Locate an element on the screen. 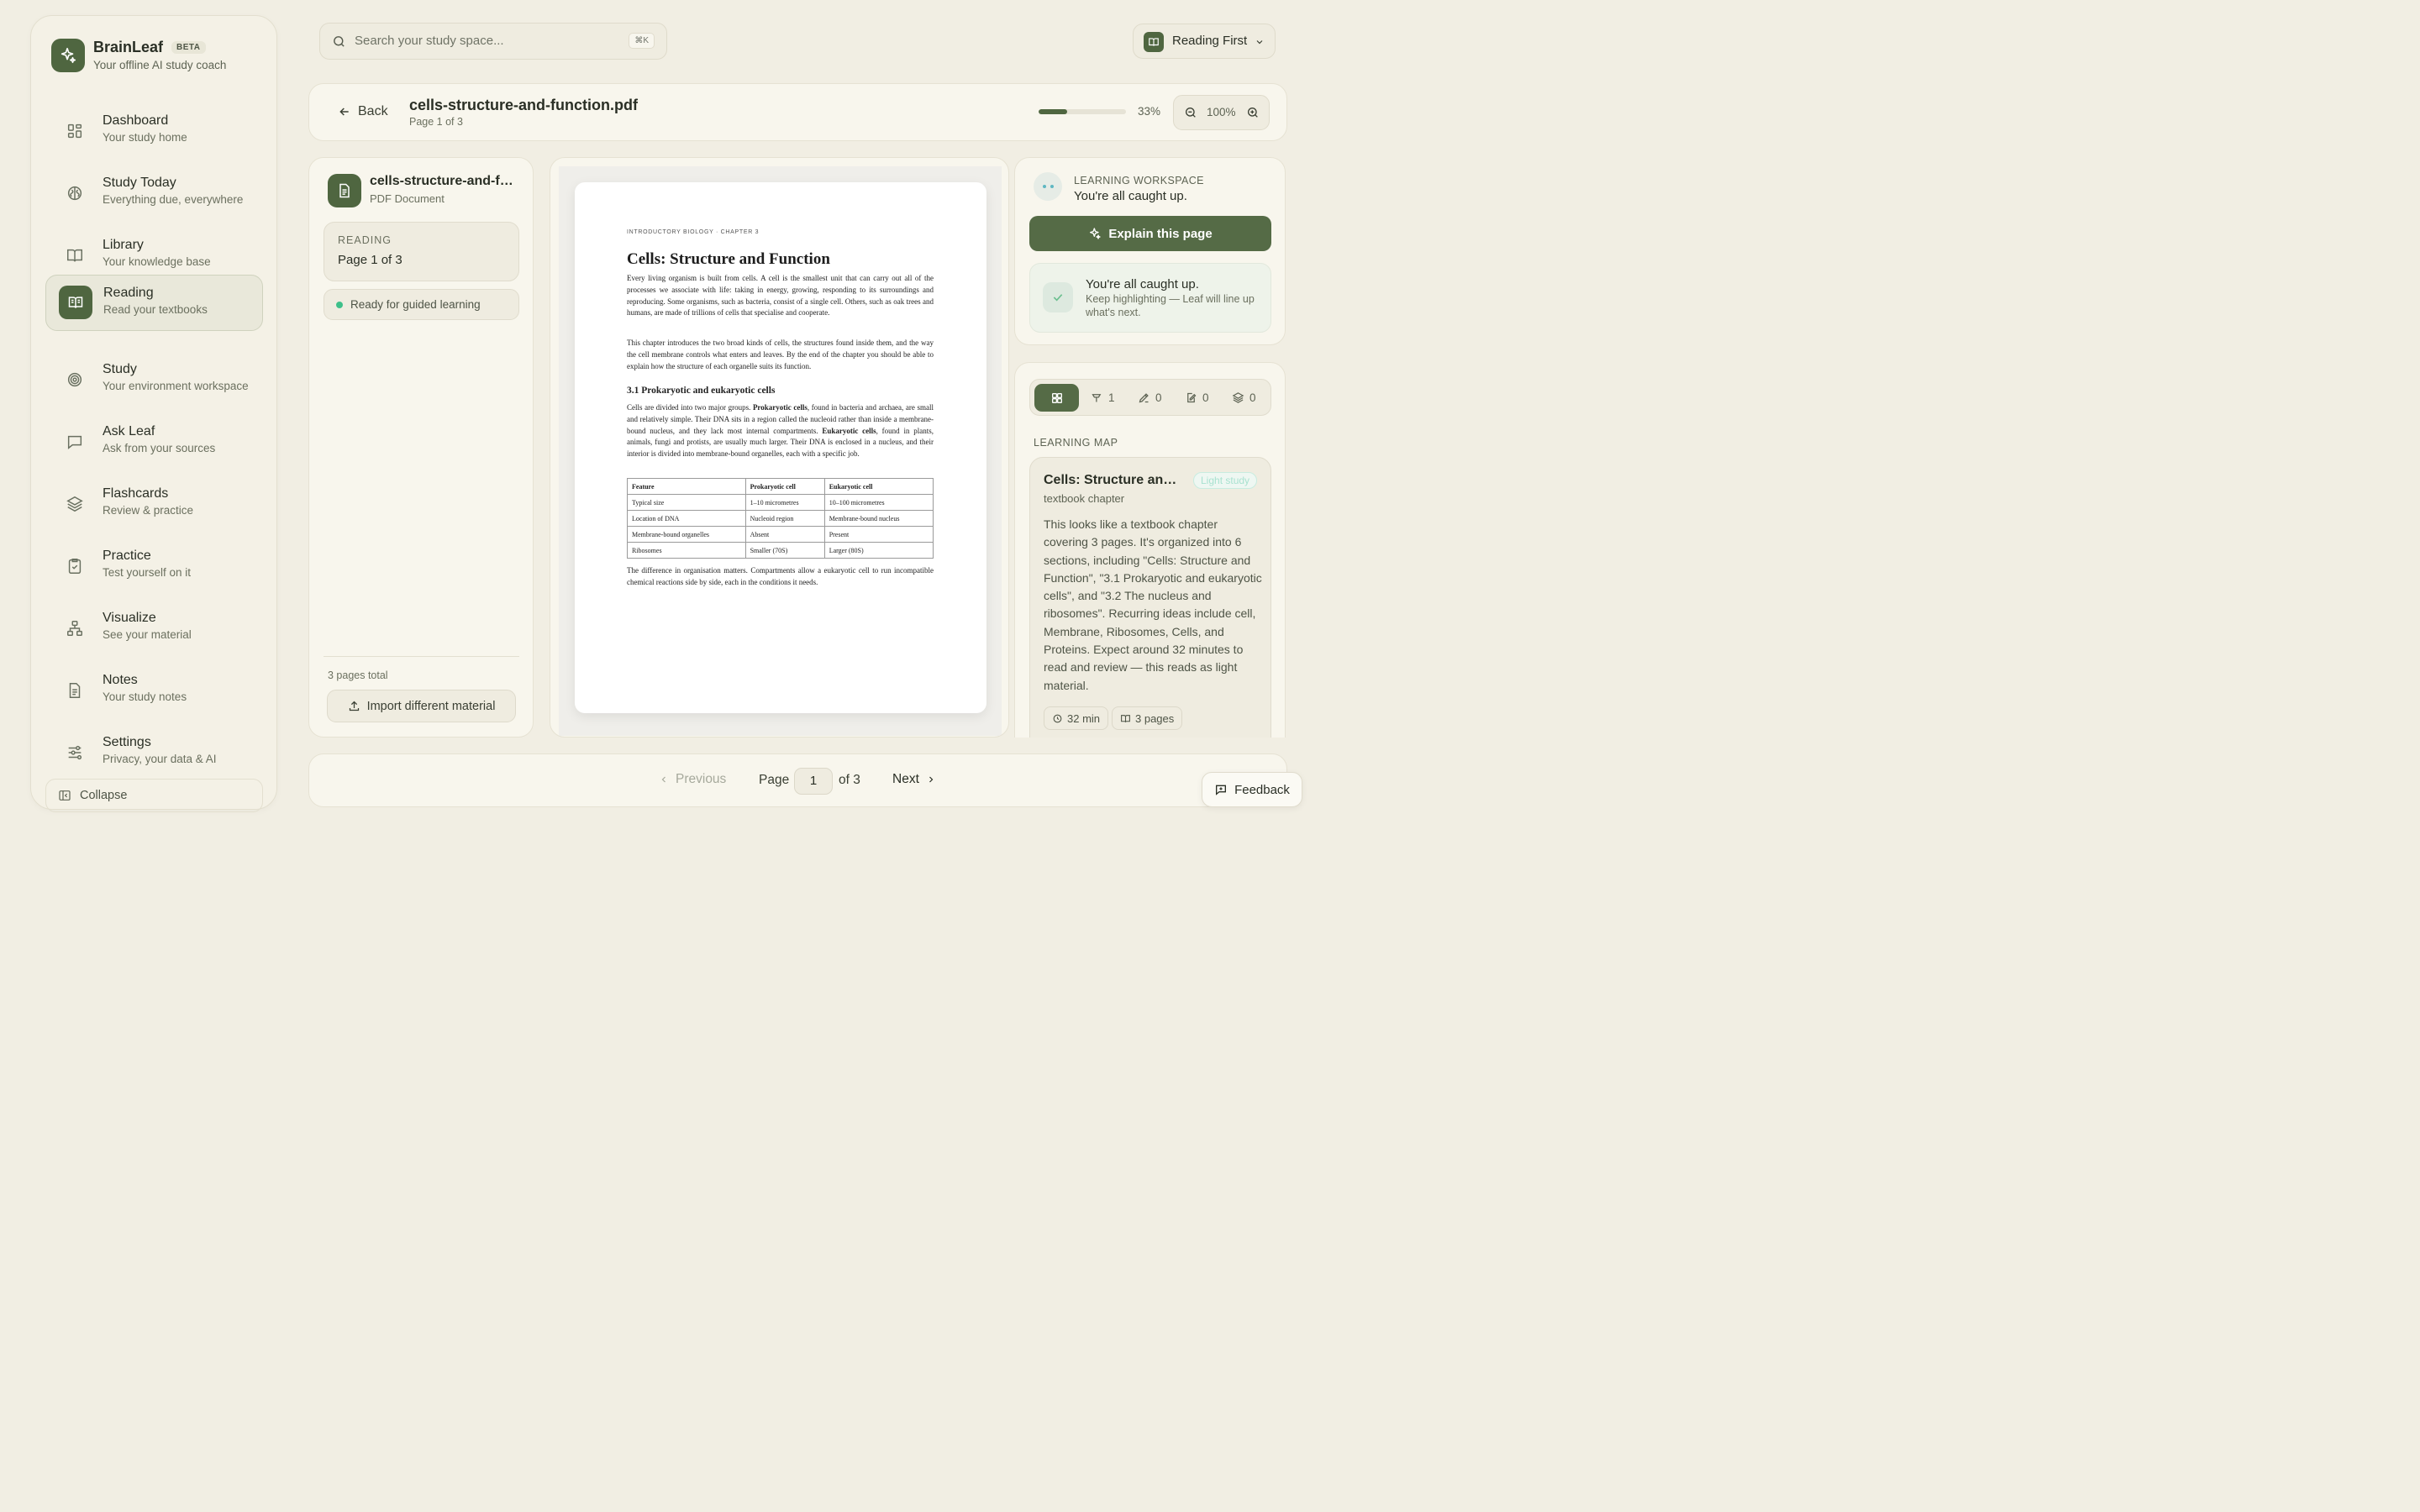 This screenshot has height=1512, width=2420. previous-page-button: Previous is located at coordinates (692, 779).